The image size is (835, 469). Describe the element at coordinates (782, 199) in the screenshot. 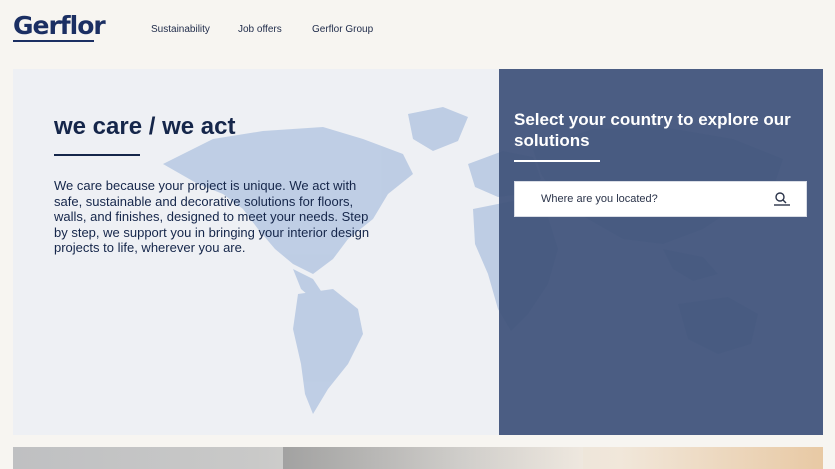

I see `search-icon` at that location.